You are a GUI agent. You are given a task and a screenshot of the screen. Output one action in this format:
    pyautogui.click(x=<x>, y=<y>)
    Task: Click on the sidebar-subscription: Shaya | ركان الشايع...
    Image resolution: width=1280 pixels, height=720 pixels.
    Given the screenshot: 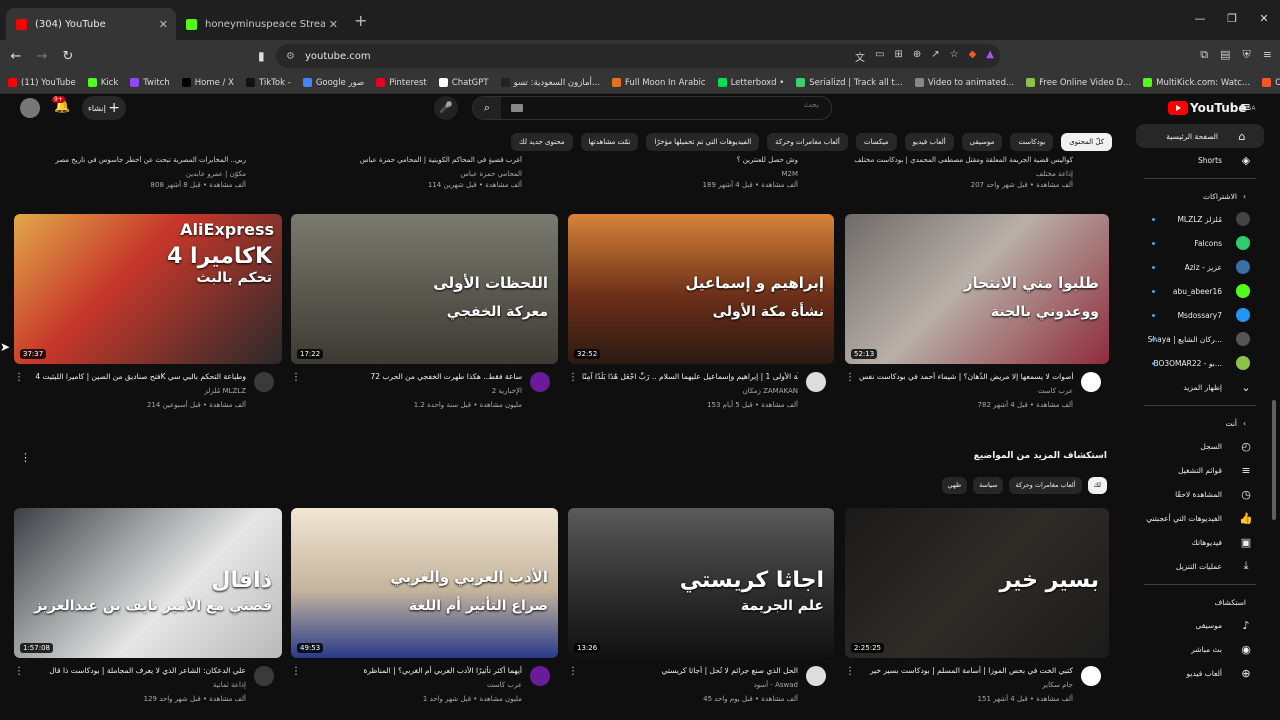 What is the action you would take?
    pyautogui.click(x=1200, y=339)
    